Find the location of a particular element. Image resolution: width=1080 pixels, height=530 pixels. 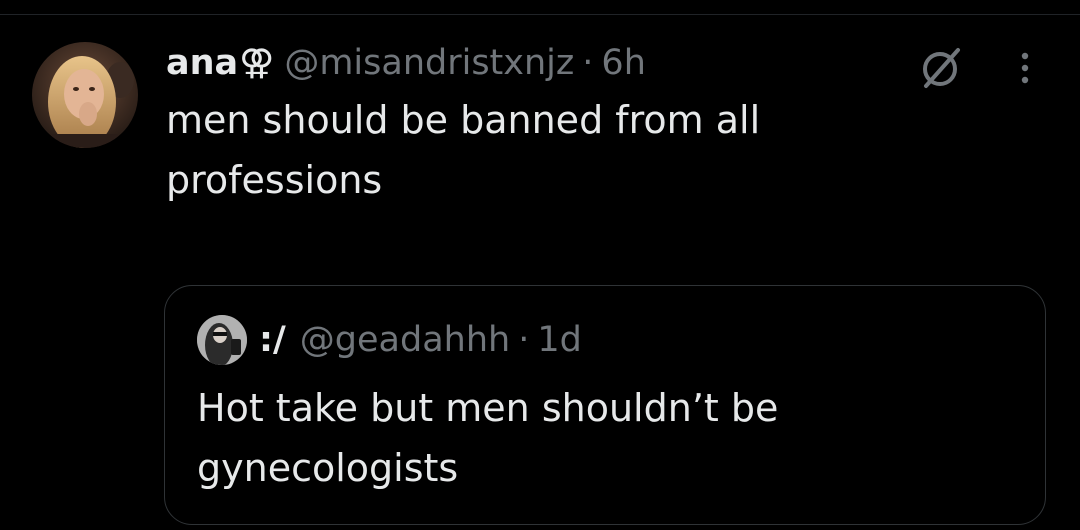

author-avatar is located at coordinates (85, 95).